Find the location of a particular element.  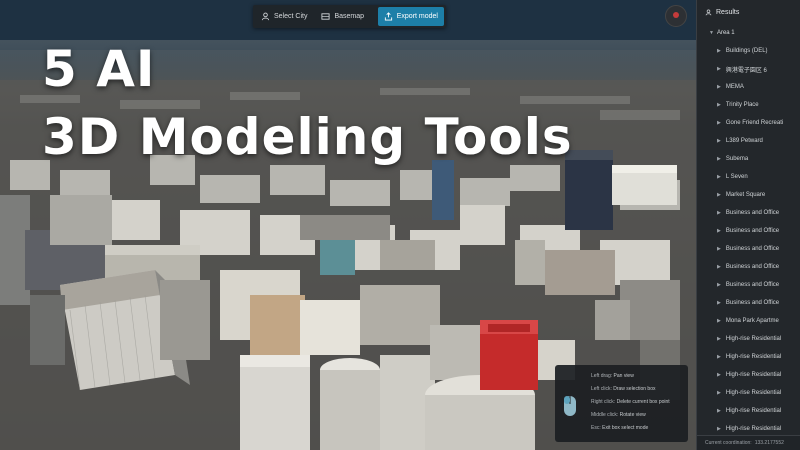

help-row: Esc: Exit box select mode is located at coordinates (619, 428).